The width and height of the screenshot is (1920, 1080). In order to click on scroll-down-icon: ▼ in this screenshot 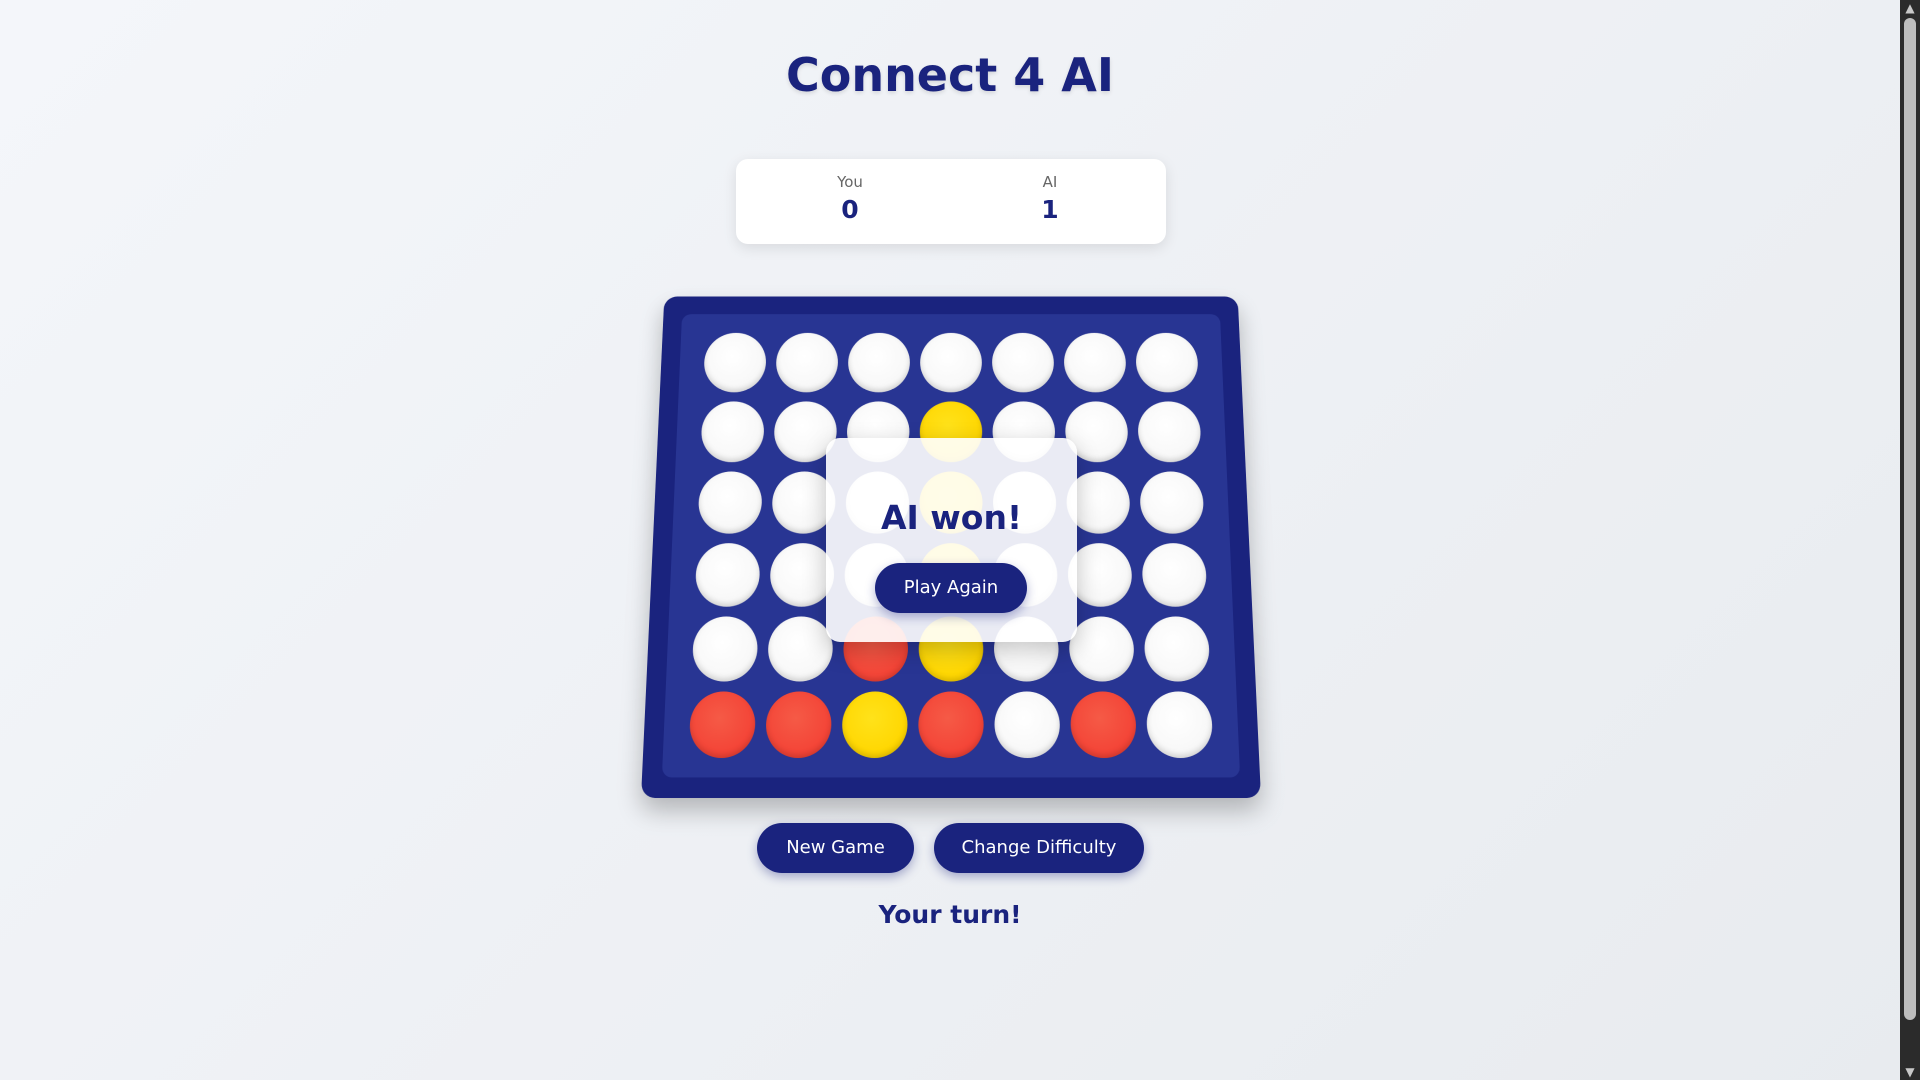, I will do `click(1910, 1072)`.